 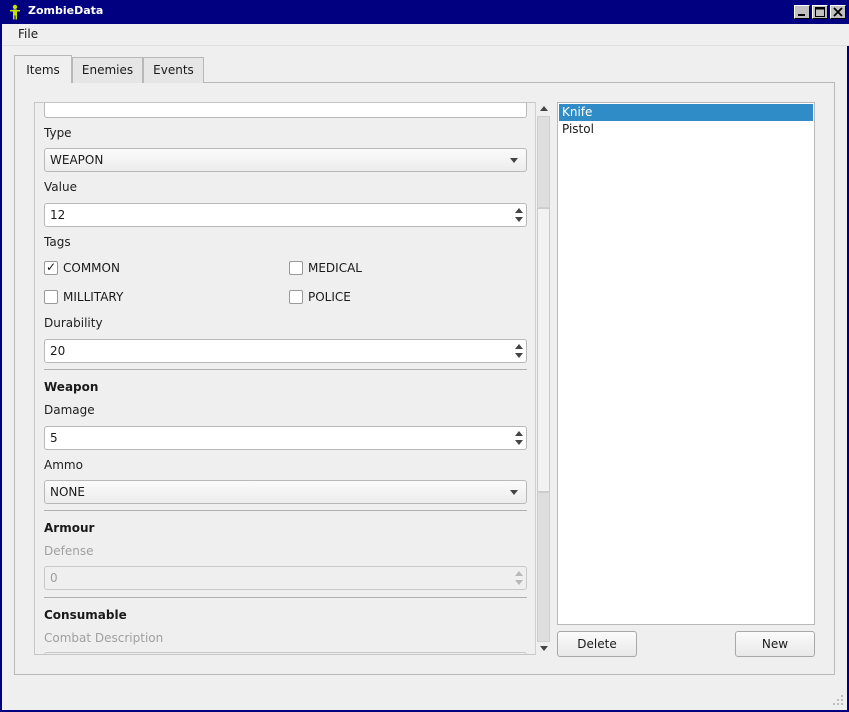 I want to click on durability-stepper, so click(x=518, y=351).